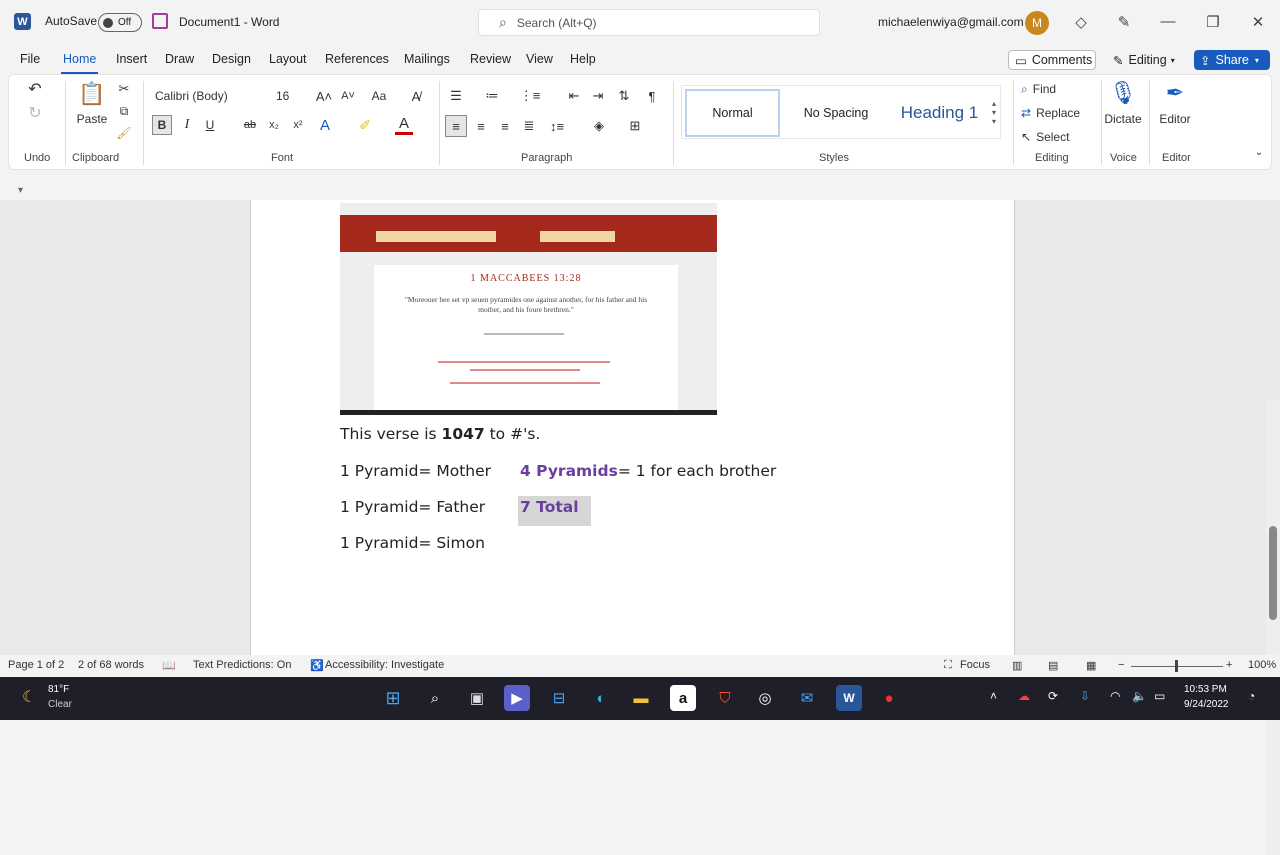  I want to click on text-line-pyramids: 4 Pyramids= 1 for each brother, so click(648, 471).